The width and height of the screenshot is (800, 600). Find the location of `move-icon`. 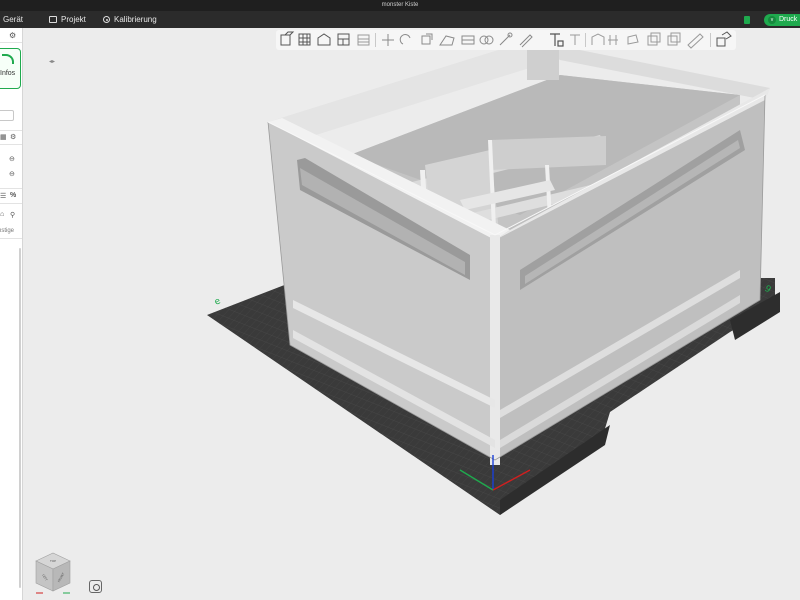

move-icon is located at coordinates (388, 40).